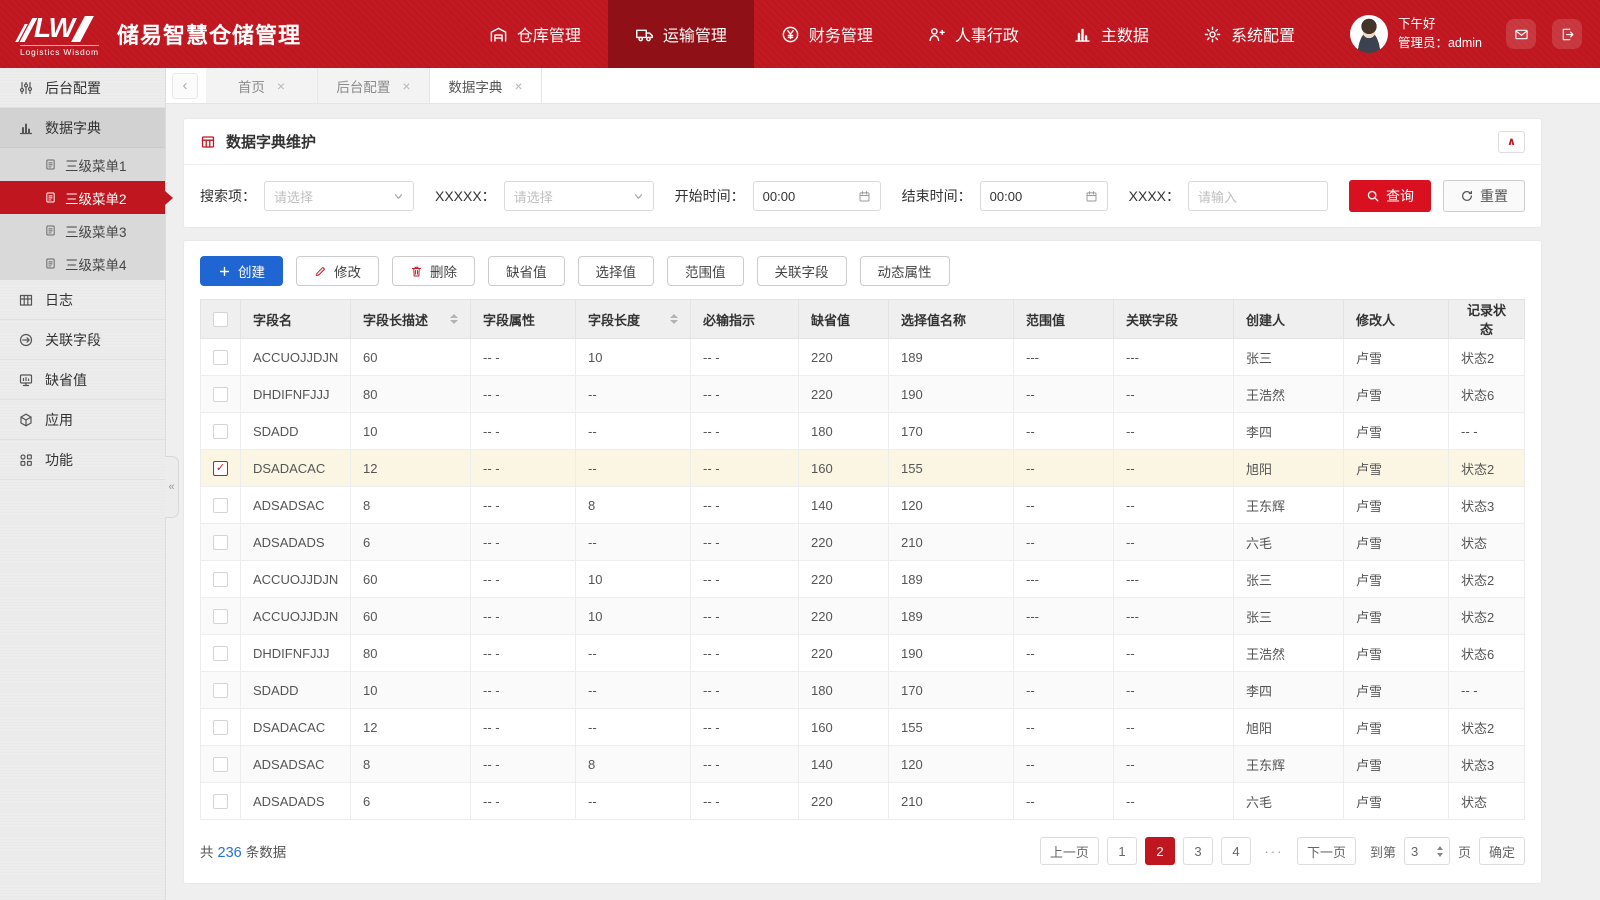 The height and width of the screenshot is (900, 1600). I want to click on avatar, so click(1368, 34).